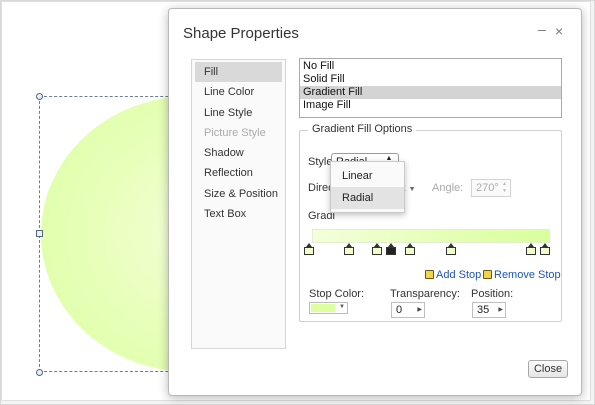  I want to click on nav-item-line-color: Line Color, so click(238, 92).